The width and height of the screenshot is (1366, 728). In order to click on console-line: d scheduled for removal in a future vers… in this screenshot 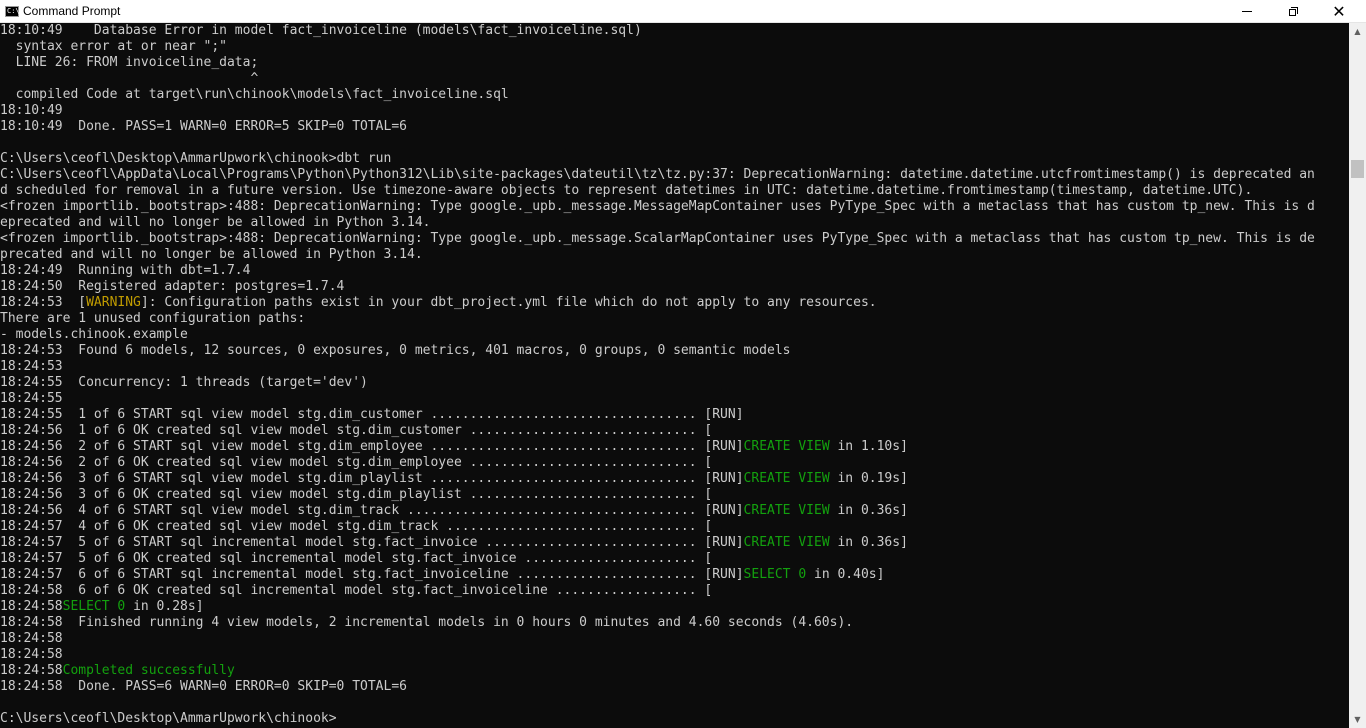, I will do `click(626, 190)`.